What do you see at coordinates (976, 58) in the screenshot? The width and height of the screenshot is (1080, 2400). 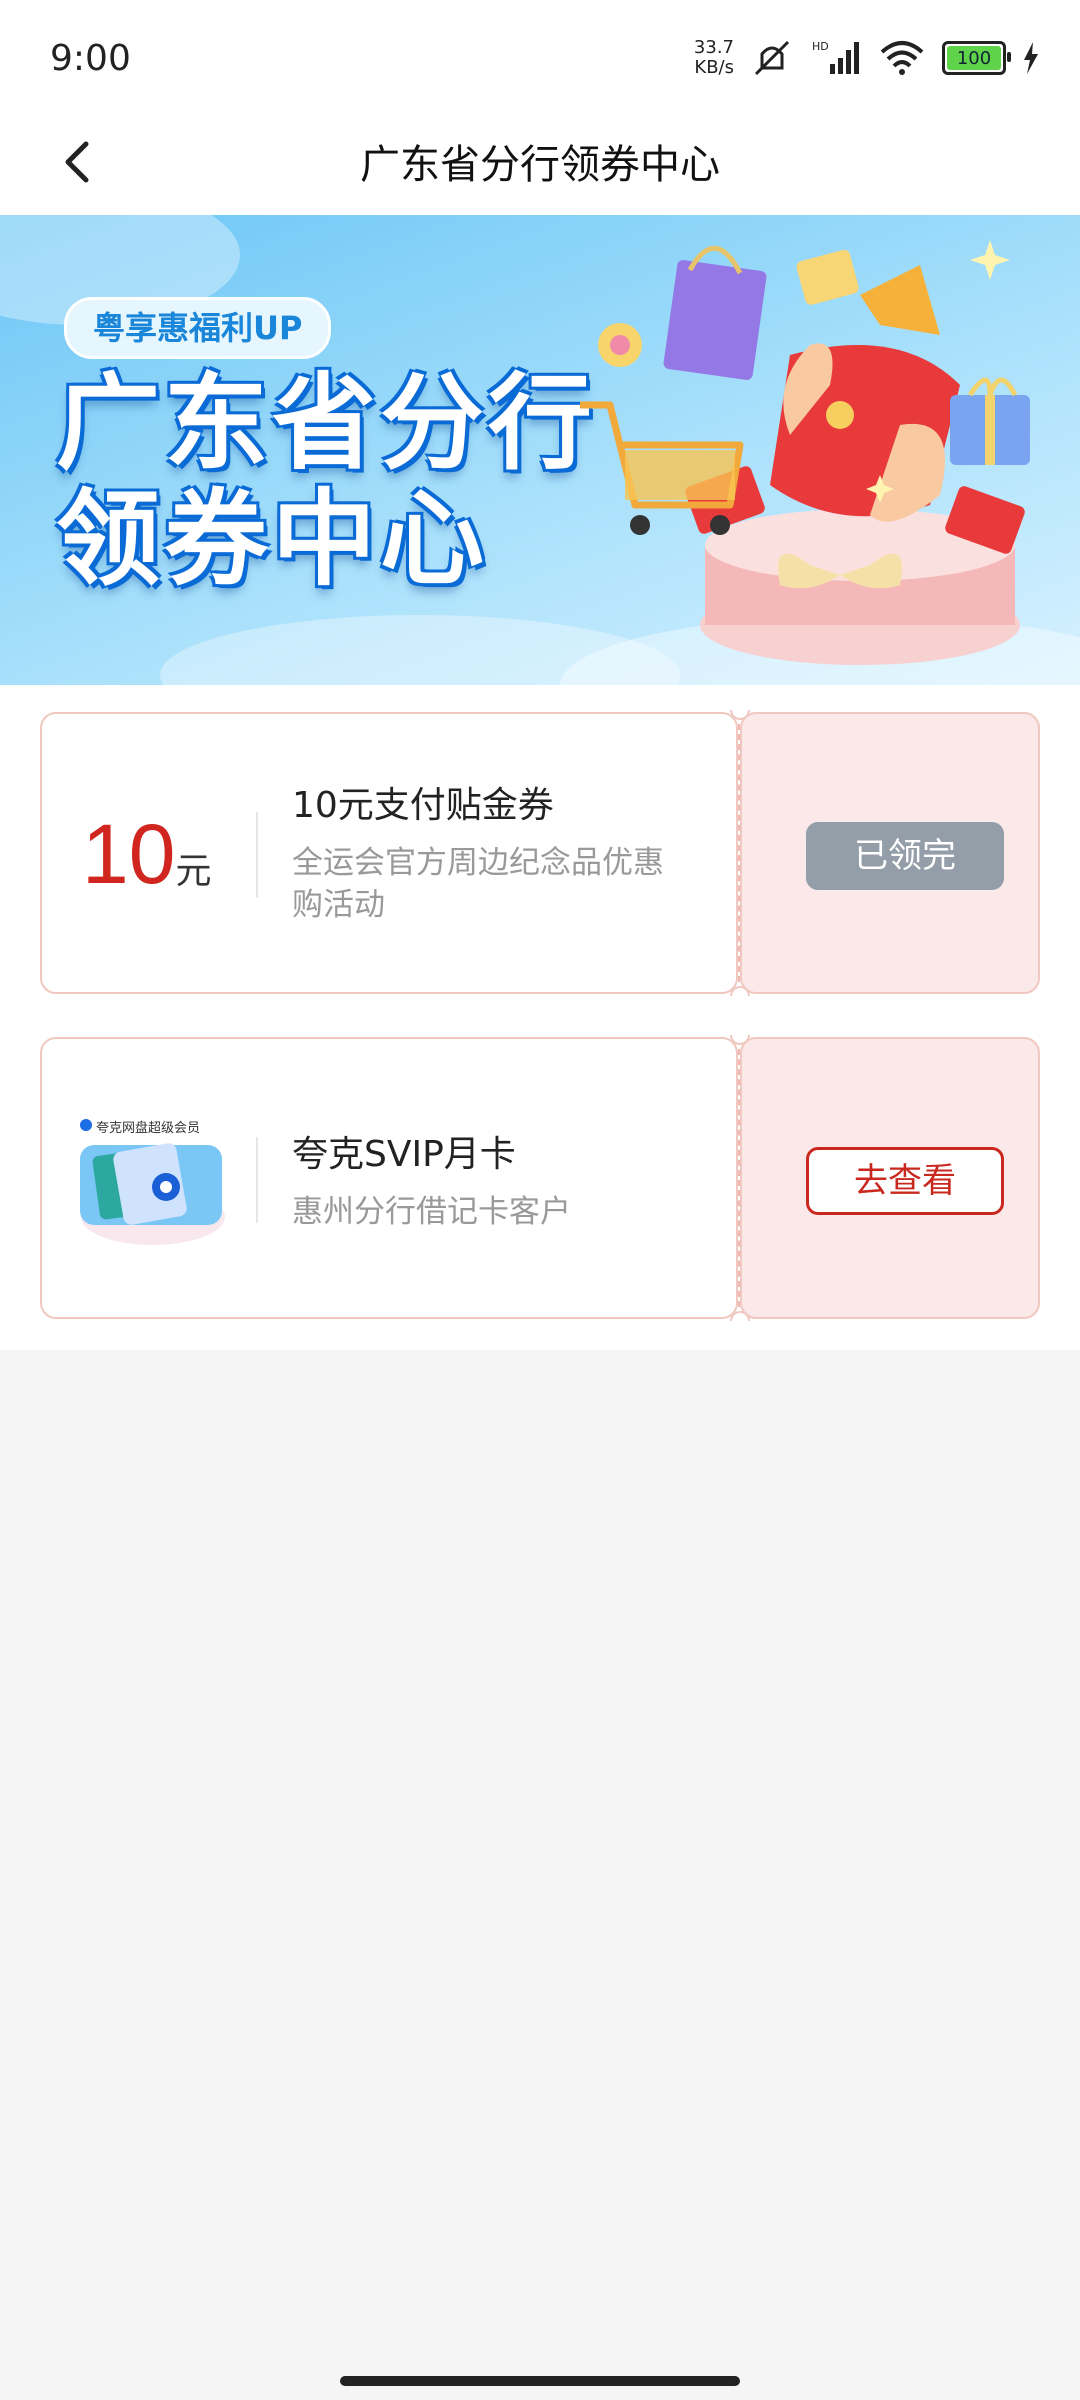 I see `battery-icon: 100` at bounding box center [976, 58].